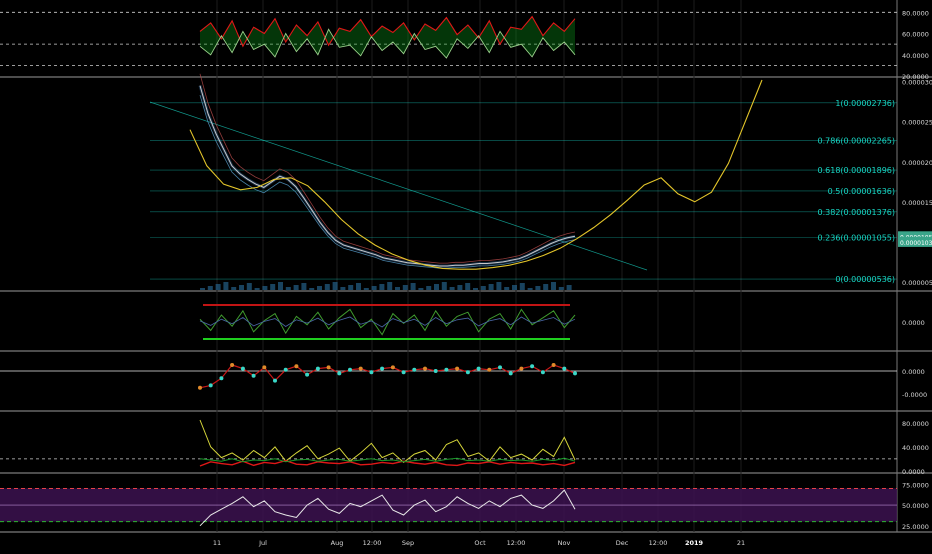 This screenshot has height=554, width=932. I want to click on rsi-y-tick-label: 25.0000, so click(915, 527).